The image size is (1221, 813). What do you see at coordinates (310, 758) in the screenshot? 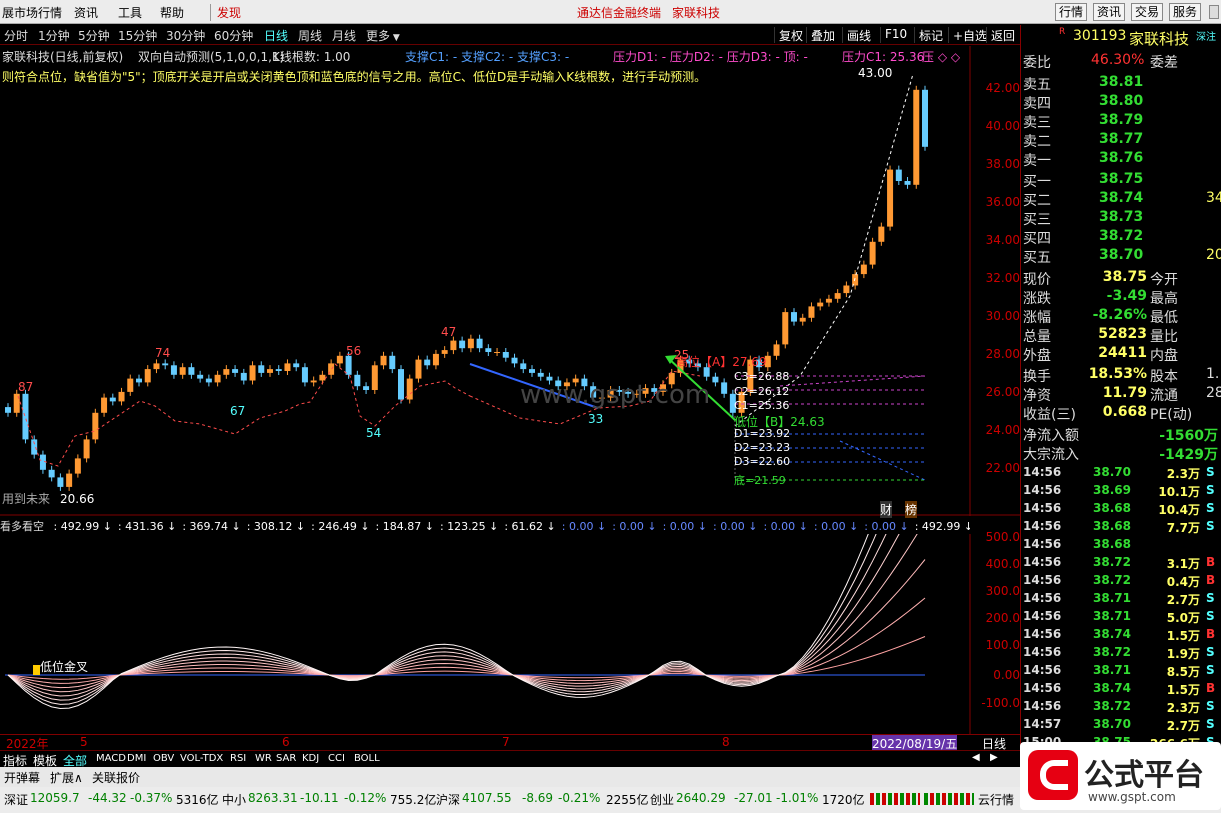
I see `tab-kdj: KDJ` at bounding box center [310, 758].